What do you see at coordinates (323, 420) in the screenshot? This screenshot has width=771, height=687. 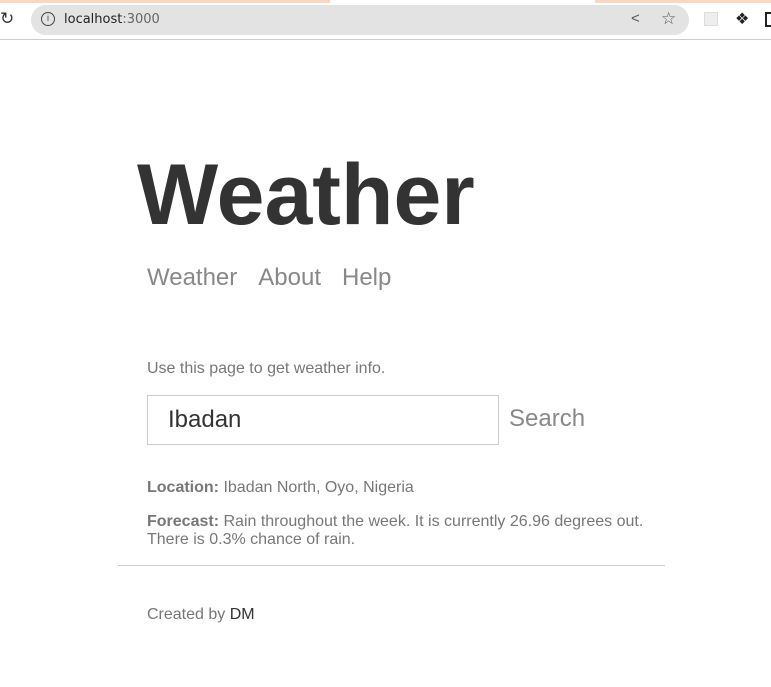 I see `location-search-input` at bounding box center [323, 420].